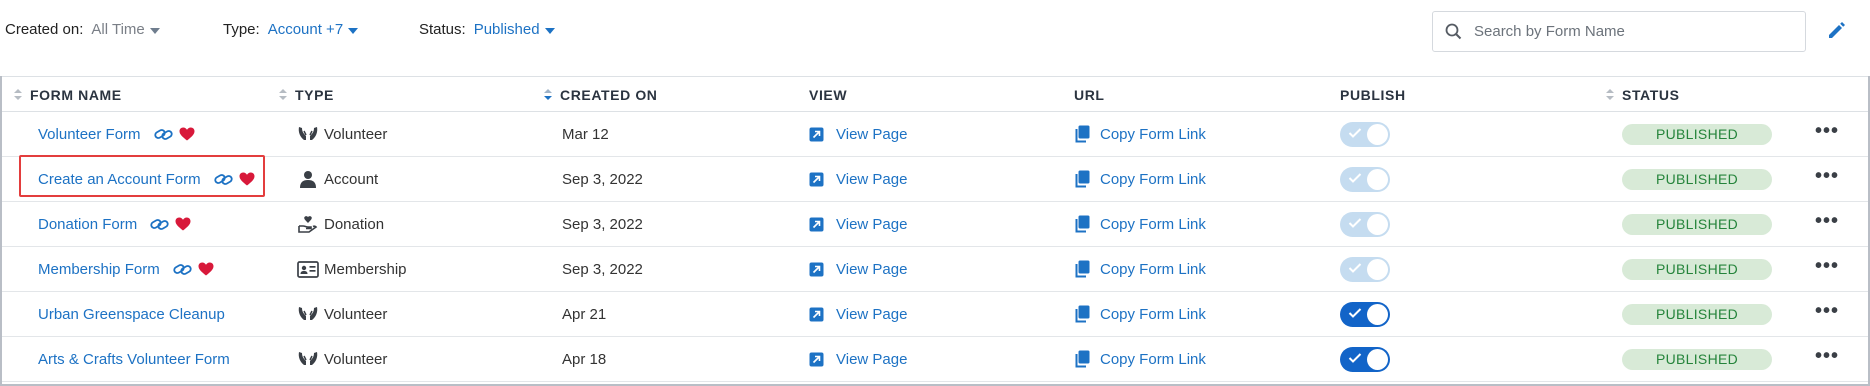  Describe the element at coordinates (601, 95) in the screenshot. I see `column-created-on: CREATED ON` at that location.